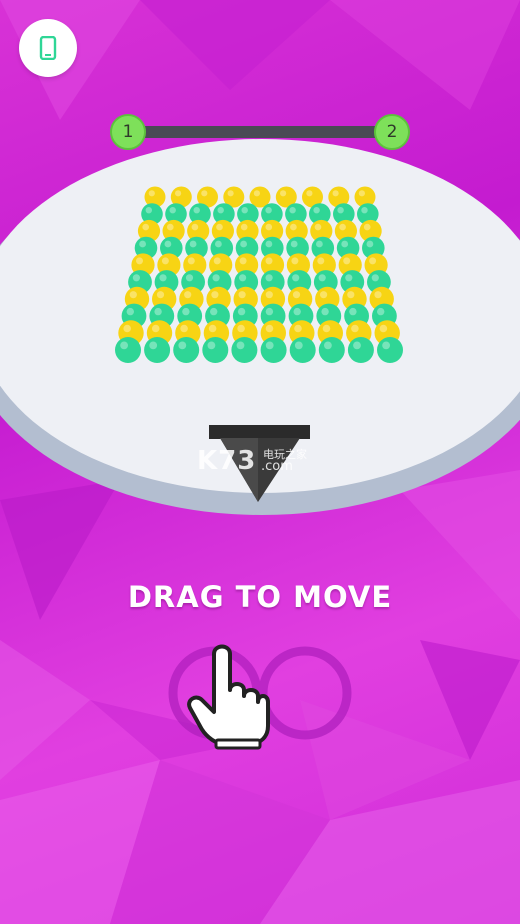 The width and height of the screenshot is (520, 924). What do you see at coordinates (277, 466) in the screenshot?
I see `watermark-tld: .com` at bounding box center [277, 466].